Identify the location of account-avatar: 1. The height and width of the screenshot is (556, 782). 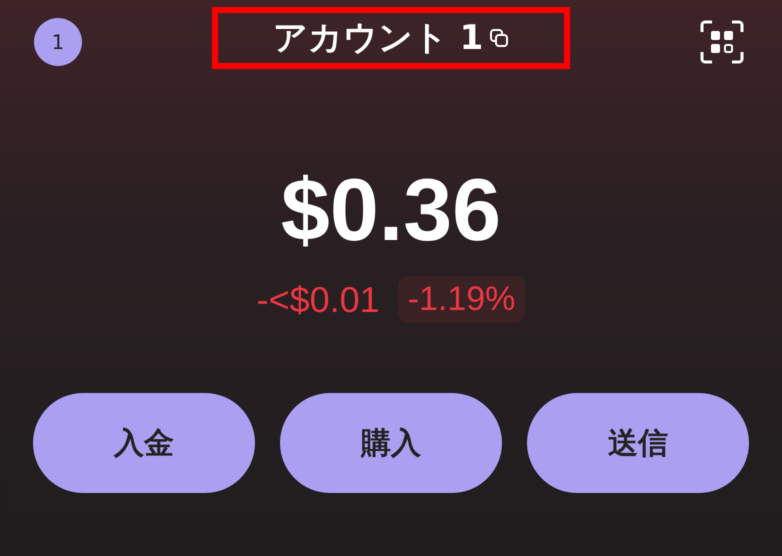
(58, 42).